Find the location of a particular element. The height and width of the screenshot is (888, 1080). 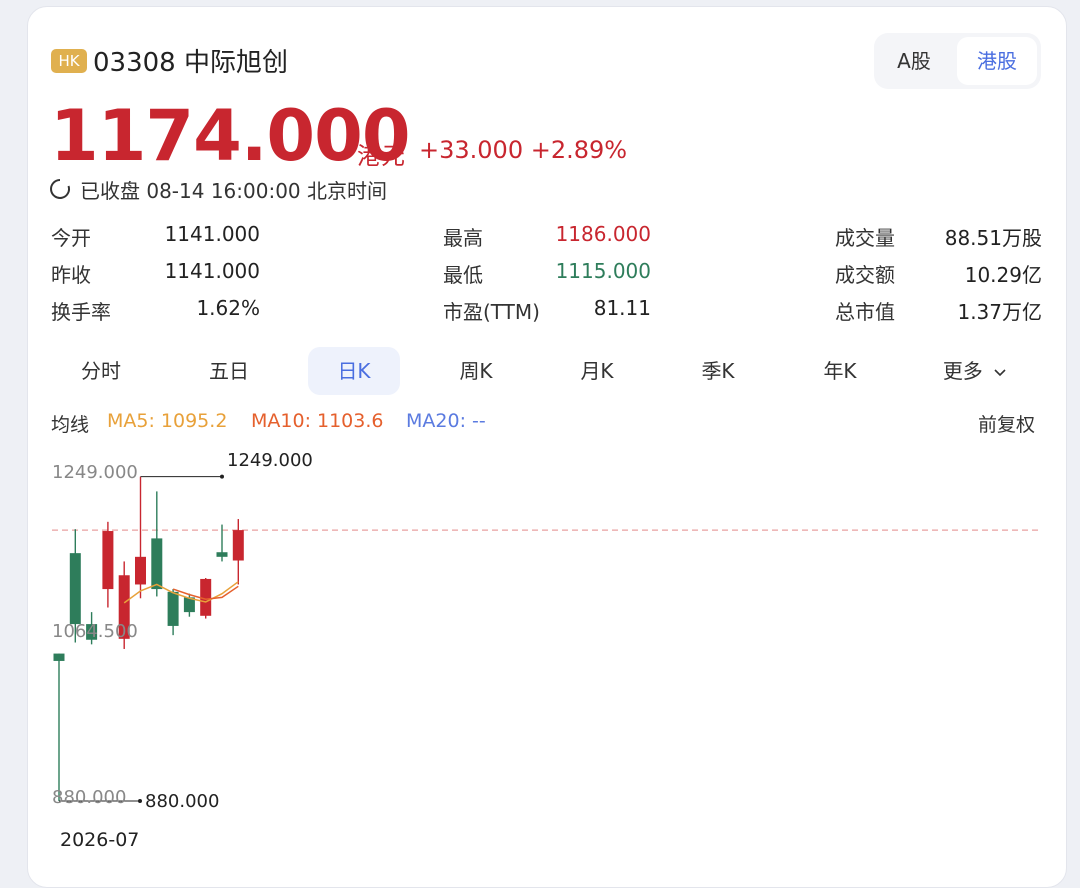

max-annotation: 1249.000 is located at coordinates (270, 460).